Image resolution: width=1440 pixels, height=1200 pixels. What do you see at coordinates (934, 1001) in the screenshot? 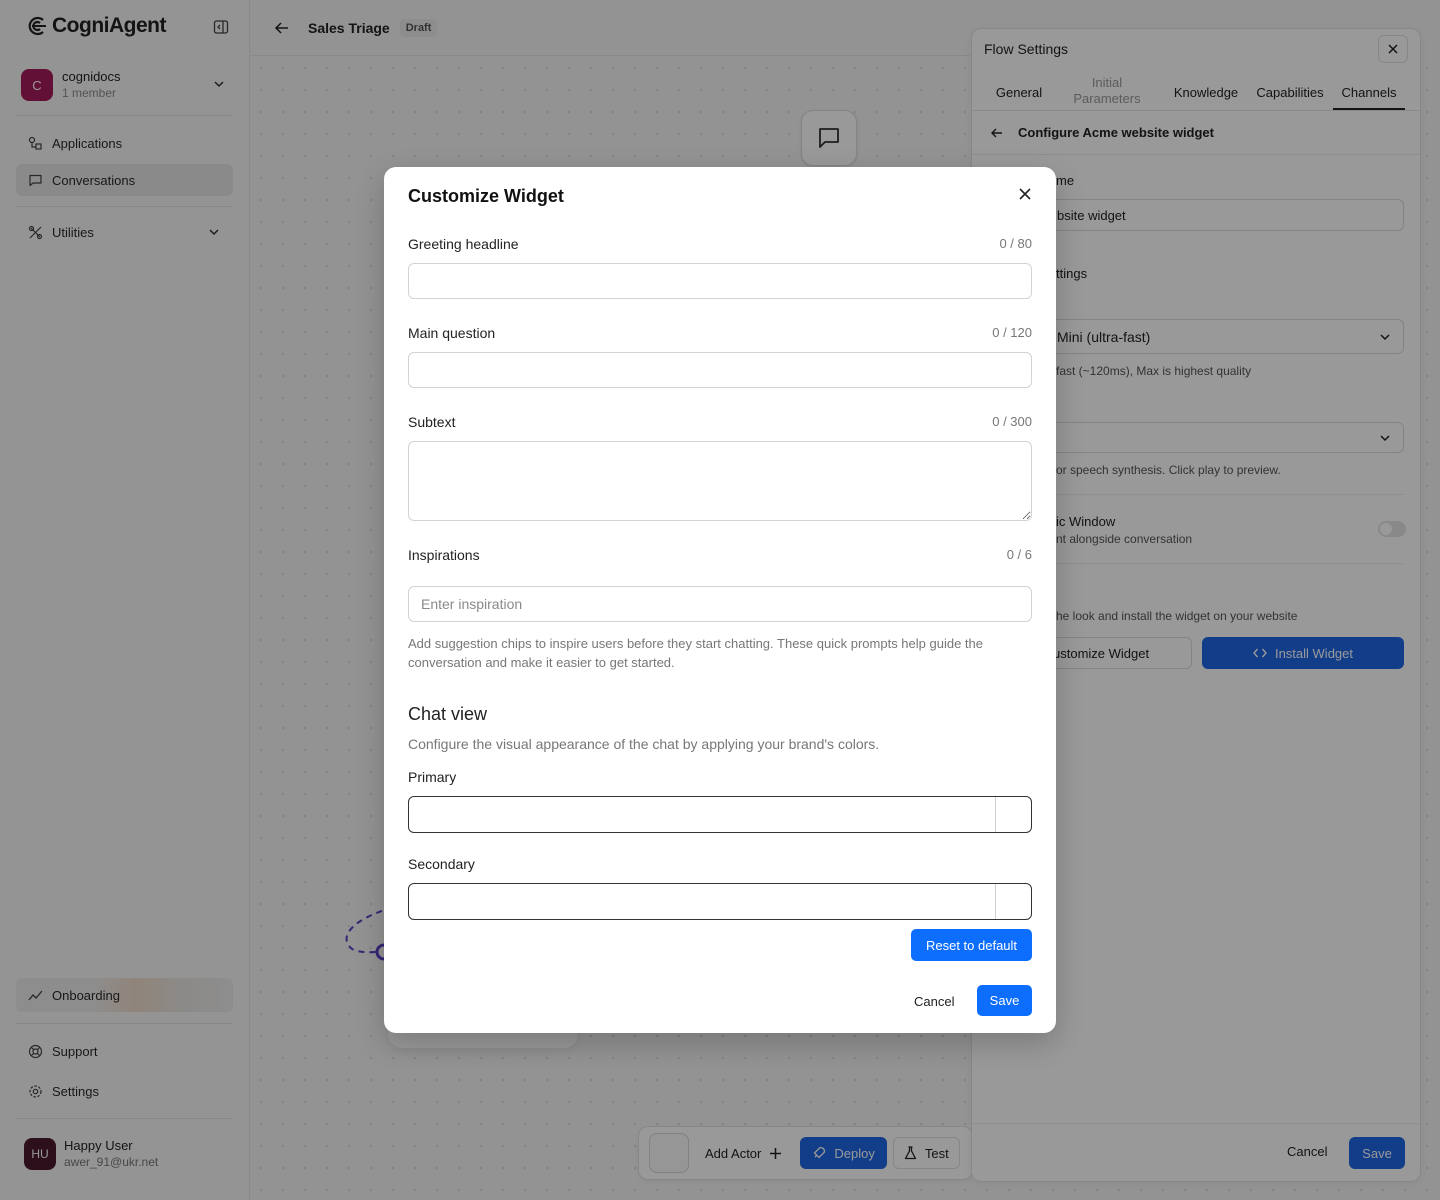
I see `cancel-button: Cancel` at bounding box center [934, 1001].